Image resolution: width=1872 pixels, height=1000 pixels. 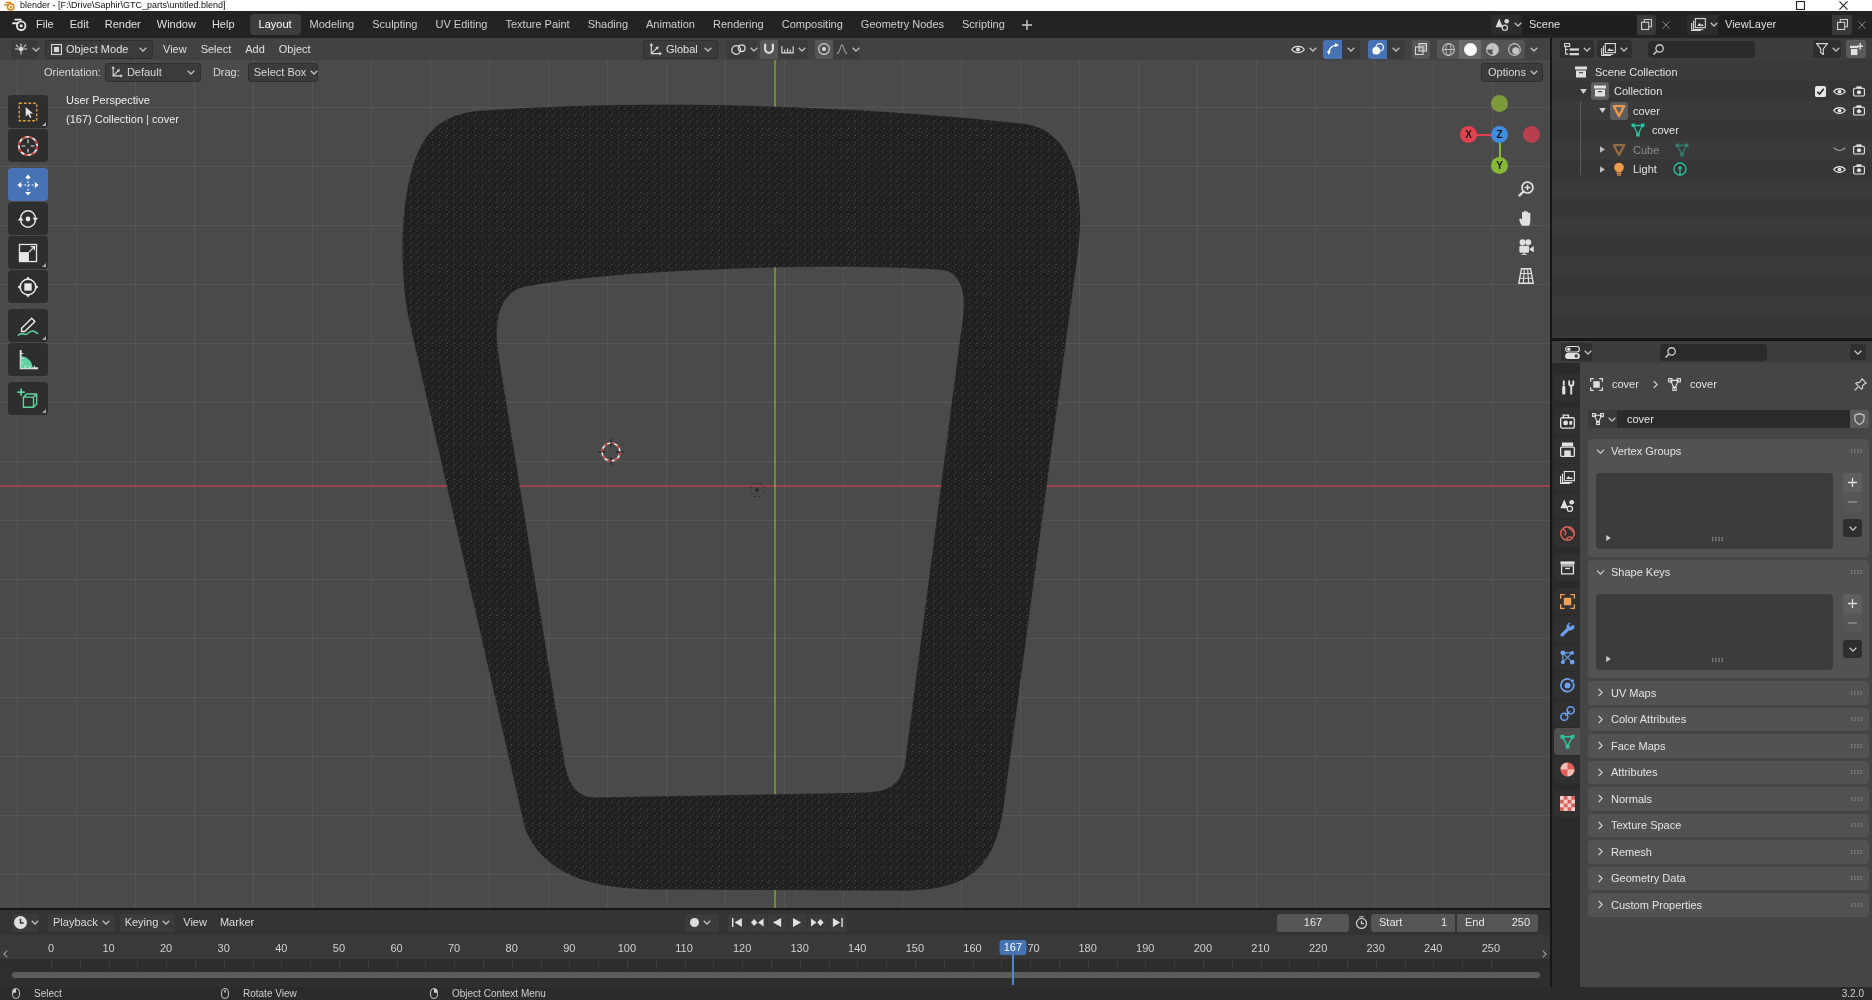 I want to click on add-cube-tool, so click(x=28, y=398).